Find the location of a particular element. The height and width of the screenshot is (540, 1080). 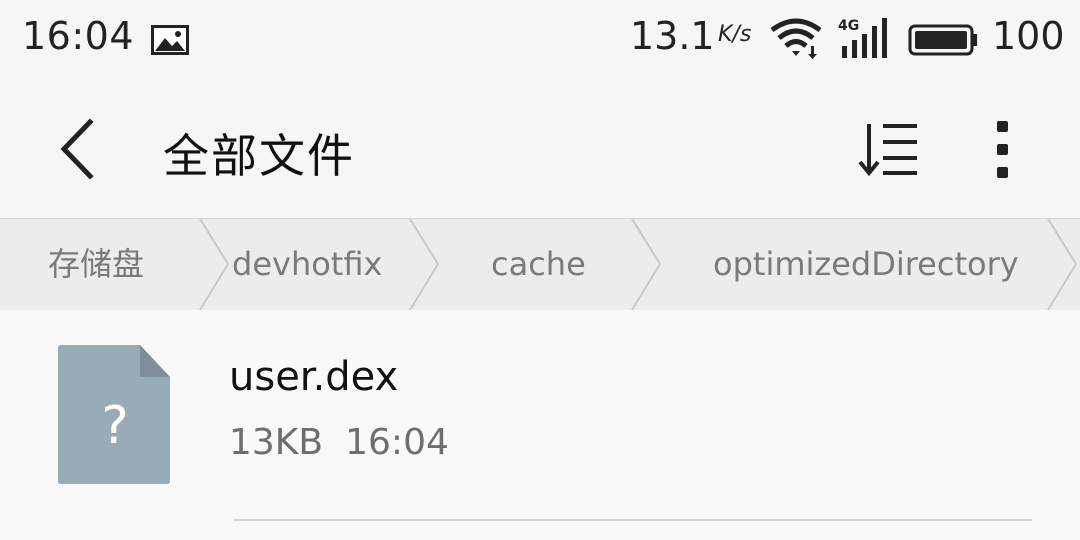

file-meta: 13KB 16:04 is located at coordinates (339, 442).